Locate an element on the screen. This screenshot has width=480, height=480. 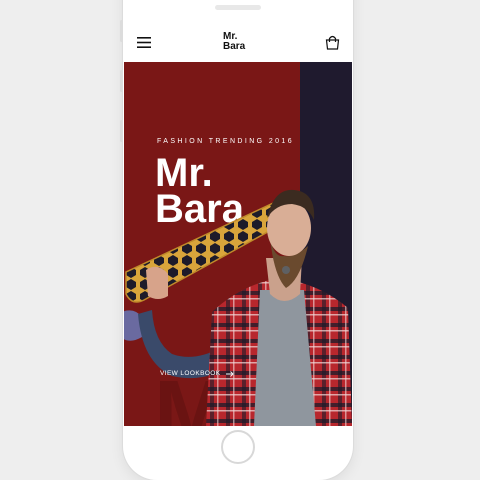
view-lookbook-label: VIEW LOOKBOOK is located at coordinates (190, 373).